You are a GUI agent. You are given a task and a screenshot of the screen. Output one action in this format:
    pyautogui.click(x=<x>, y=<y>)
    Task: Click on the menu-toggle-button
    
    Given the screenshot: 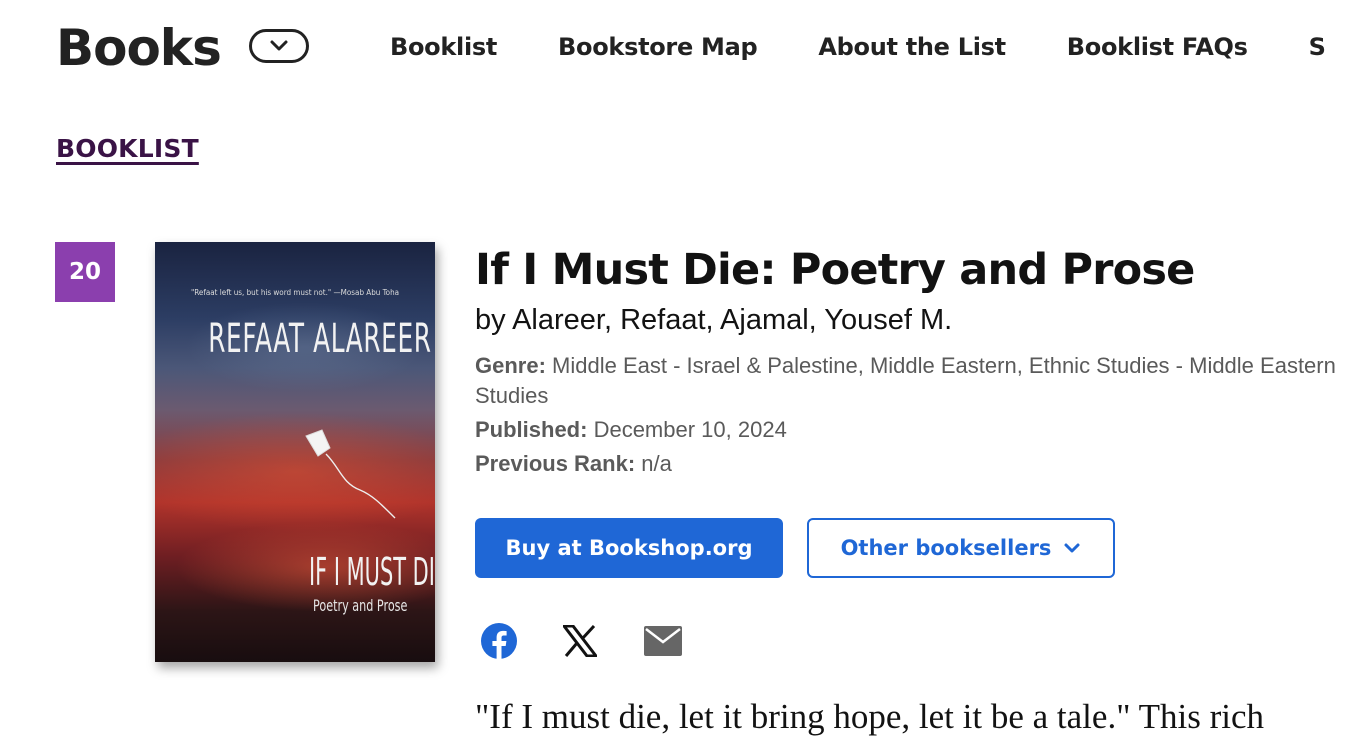 What is the action you would take?
    pyautogui.click(x=279, y=46)
    